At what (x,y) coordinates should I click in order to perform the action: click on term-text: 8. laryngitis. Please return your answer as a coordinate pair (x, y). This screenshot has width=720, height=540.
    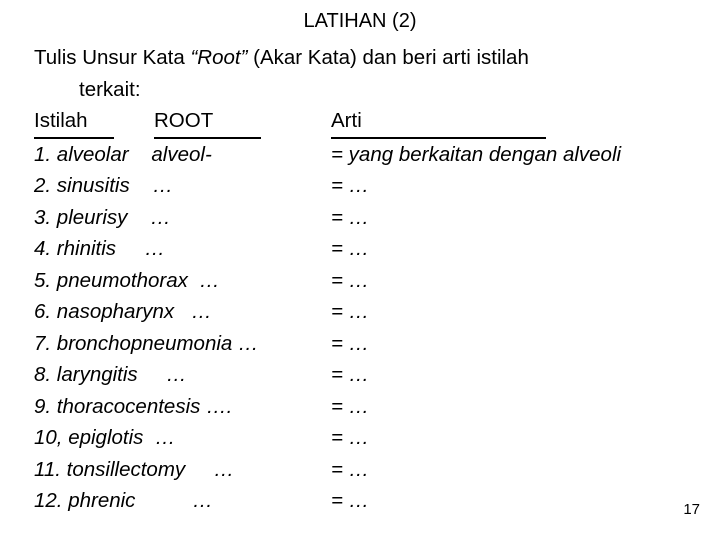
    Looking at the image, I should click on (86, 374).